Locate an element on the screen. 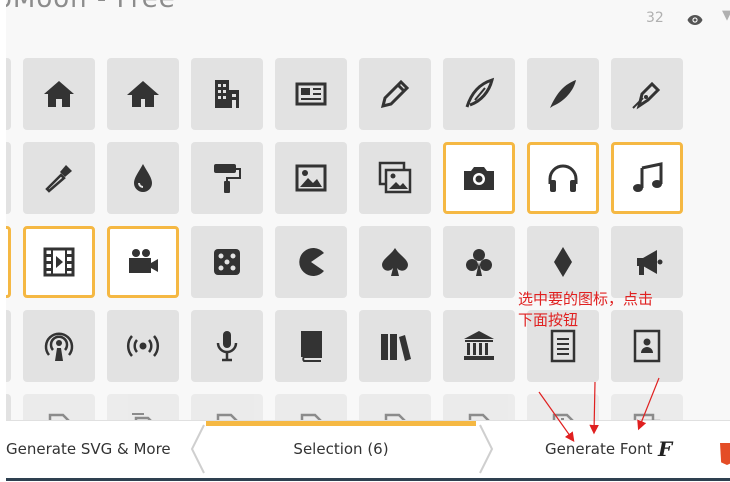  droplet-icon is located at coordinates (143, 178).